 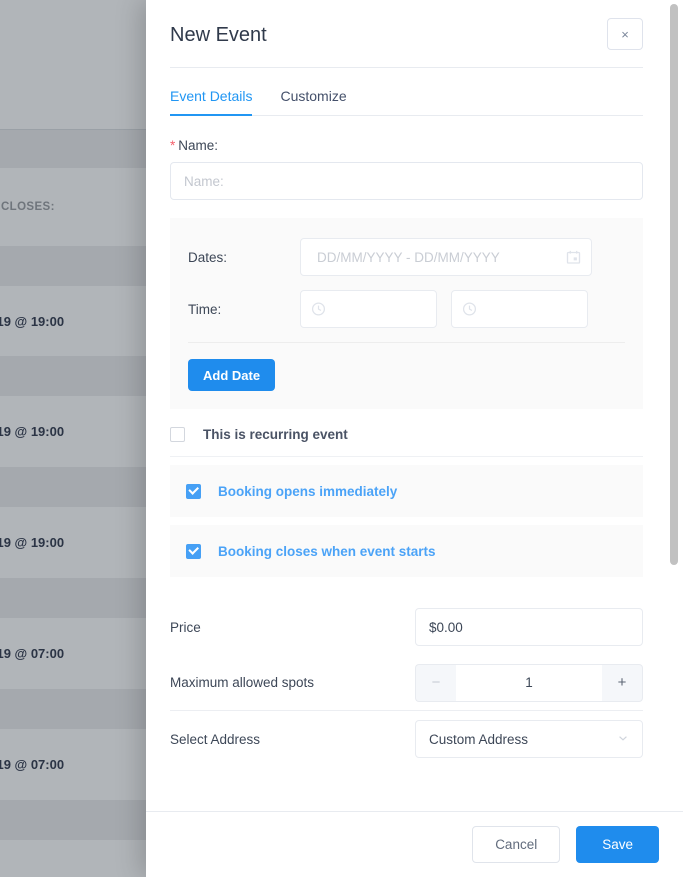 What do you see at coordinates (327, 551) in the screenshot?
I see `booking-closes-label: Booking closes when event starts` at bounding box center [327, 551].